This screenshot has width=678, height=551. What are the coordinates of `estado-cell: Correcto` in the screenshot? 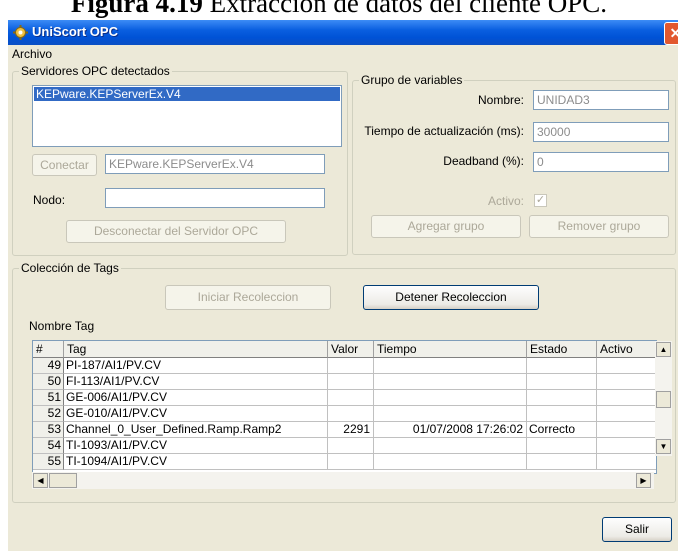 It's located at (562, 430).